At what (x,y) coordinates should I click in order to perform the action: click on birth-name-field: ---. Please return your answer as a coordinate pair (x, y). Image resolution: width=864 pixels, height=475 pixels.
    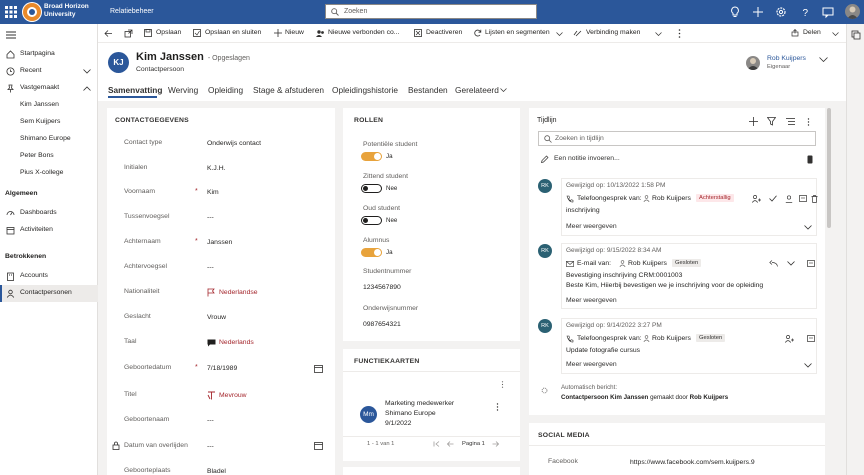
    Looking at the image, I should click on (210, 420).